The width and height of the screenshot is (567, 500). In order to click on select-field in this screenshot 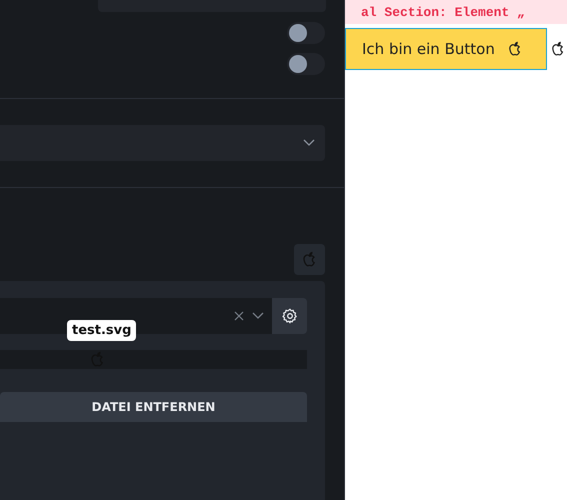, I will do `click(162, 143)`.